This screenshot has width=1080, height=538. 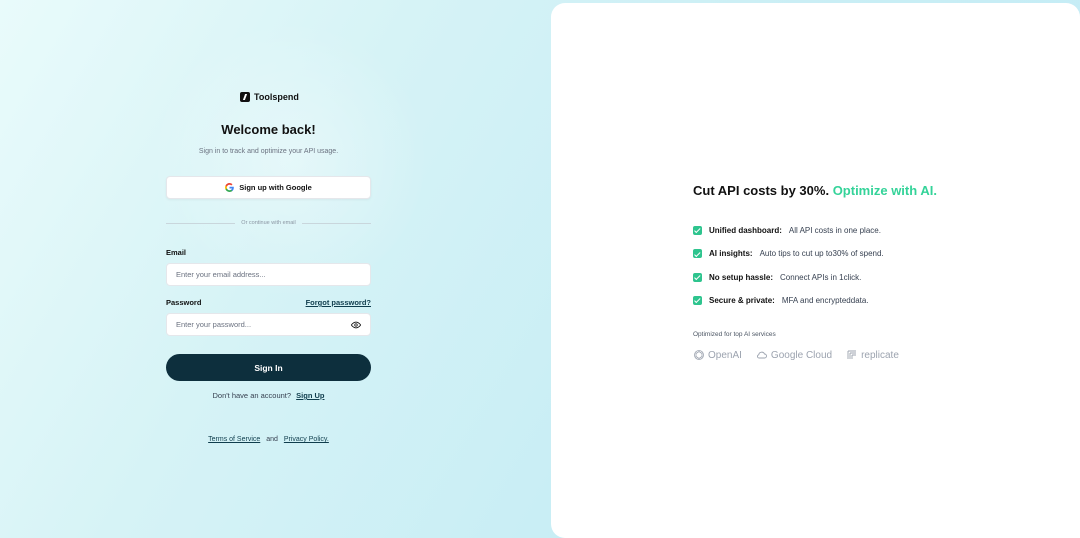 I want to click on feature-item: Secure & private: MFA and encrypteddata., so click(x=788, y=300).